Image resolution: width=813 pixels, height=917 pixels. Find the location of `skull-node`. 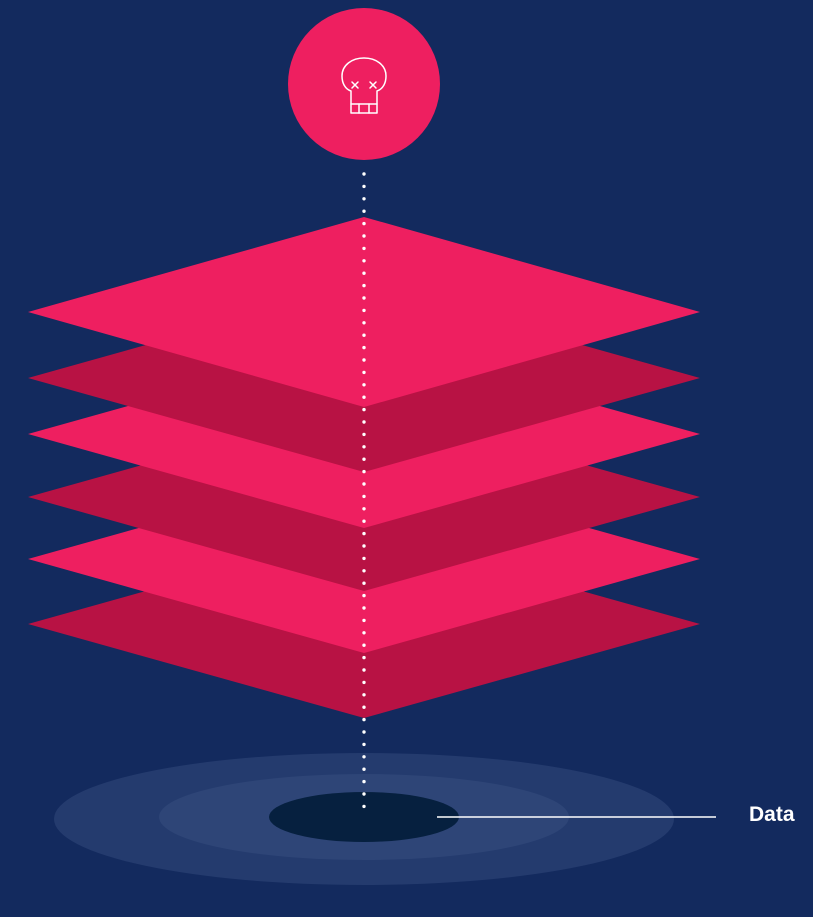

skull-node is located at coordinates (364, 84).